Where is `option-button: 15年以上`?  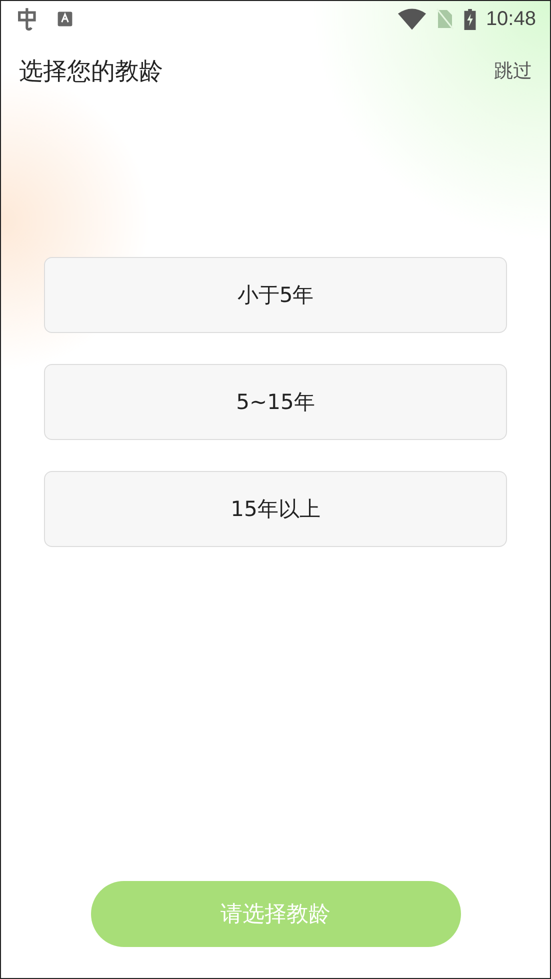 option-button: 15年以上 is located at coordinates (275, 509).